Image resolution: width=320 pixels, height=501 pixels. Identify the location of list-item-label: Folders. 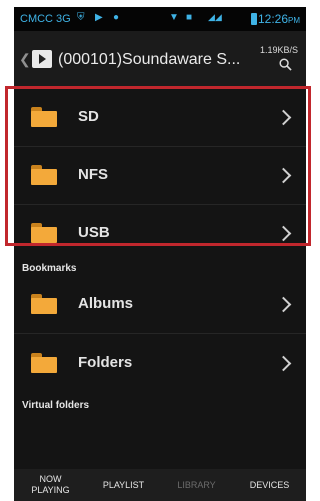
(105, 362).